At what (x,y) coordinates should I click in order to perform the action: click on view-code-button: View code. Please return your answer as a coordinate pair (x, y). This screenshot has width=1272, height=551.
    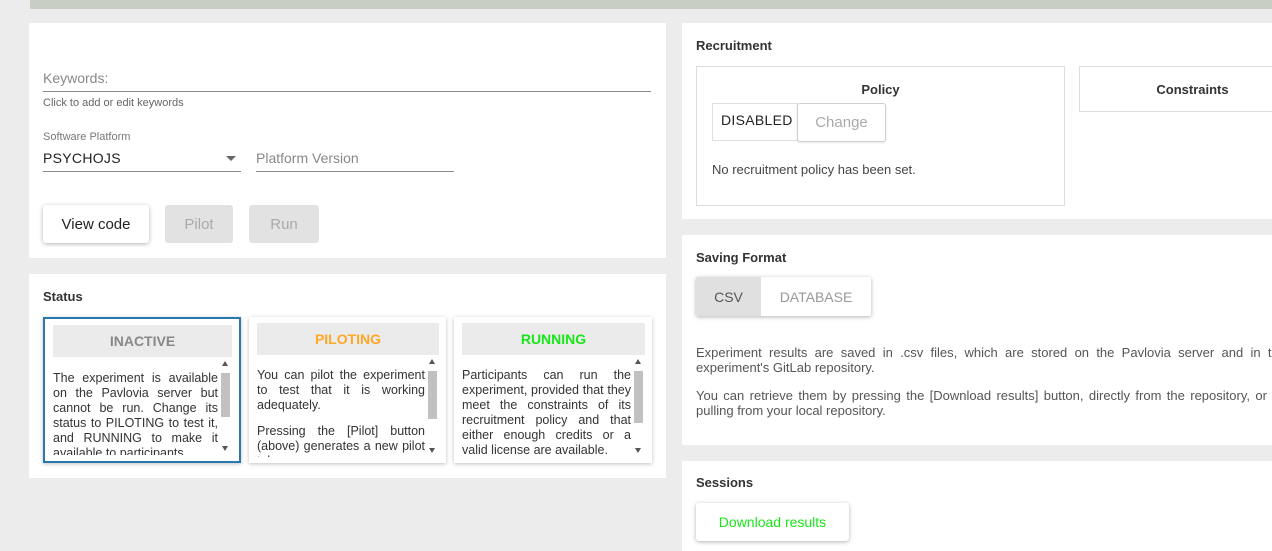
    Looking at the image, I should click on (96, 224).